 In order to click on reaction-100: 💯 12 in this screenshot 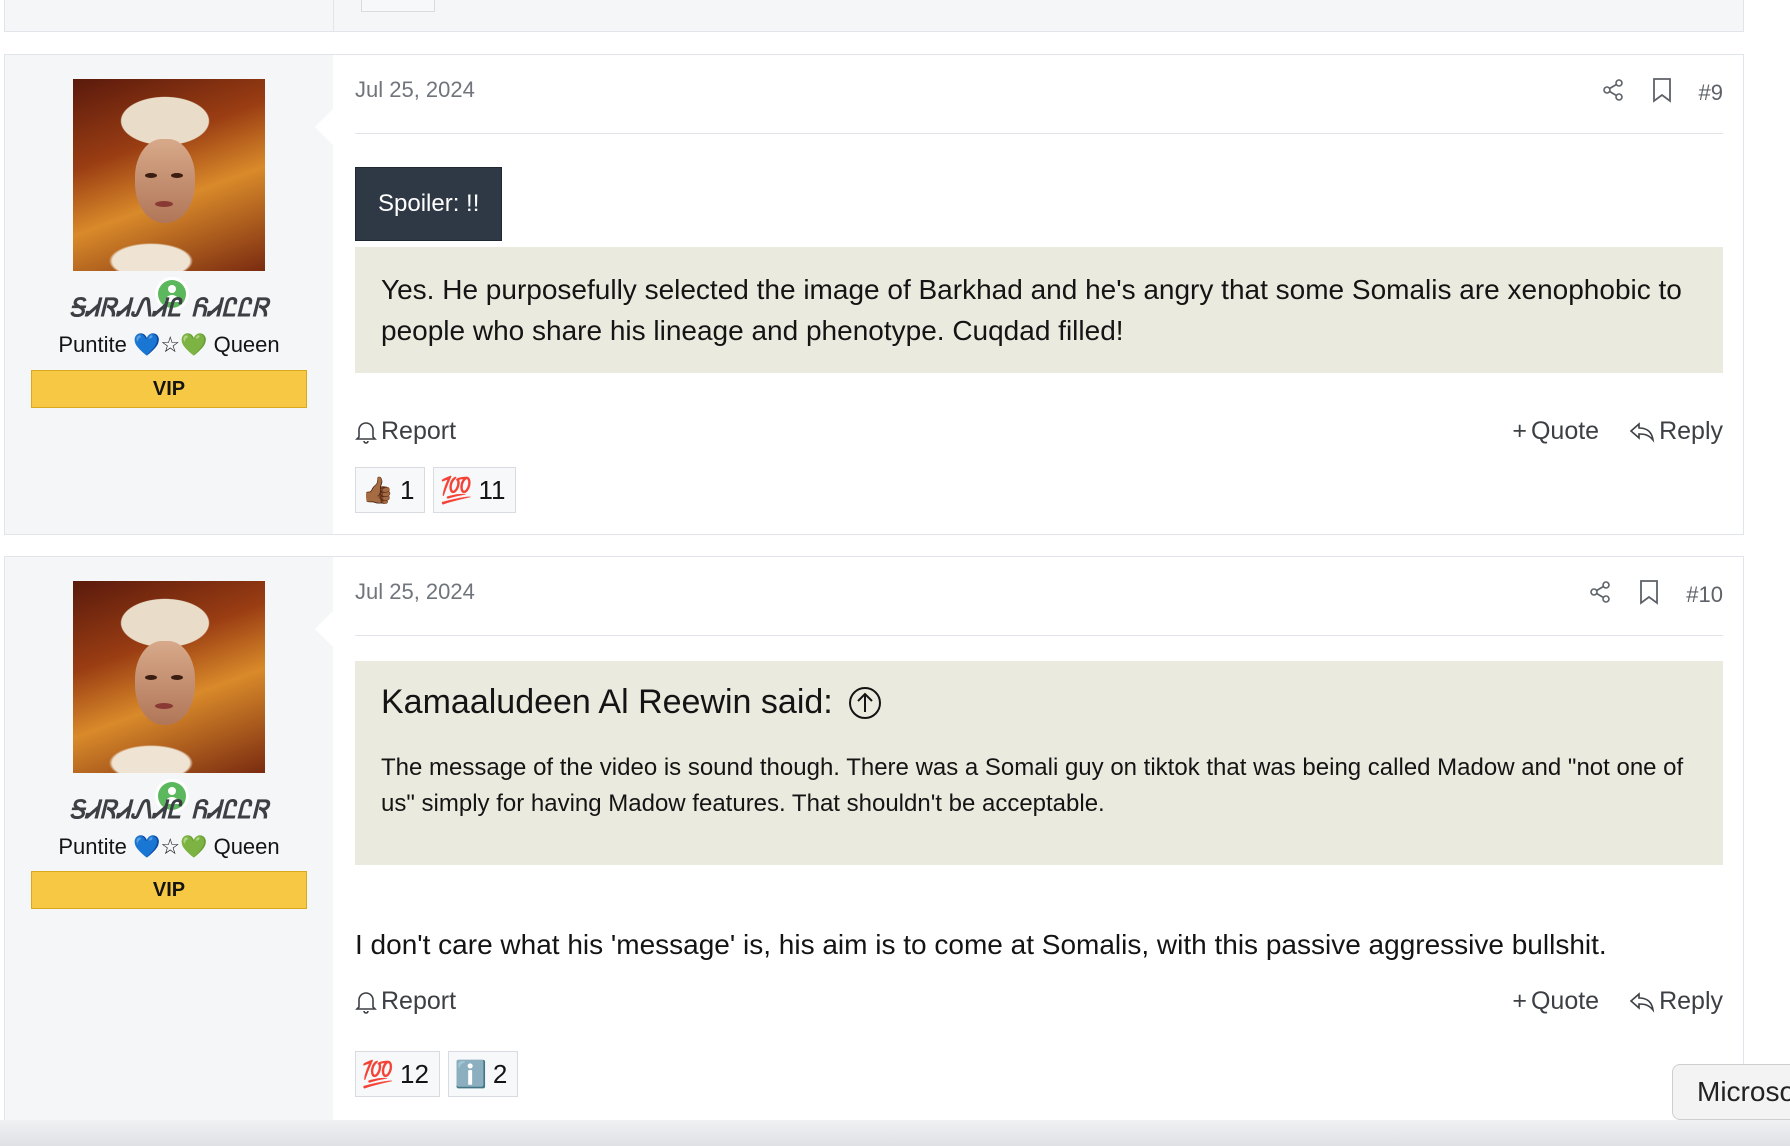, I will do `click(397, 1074)`.